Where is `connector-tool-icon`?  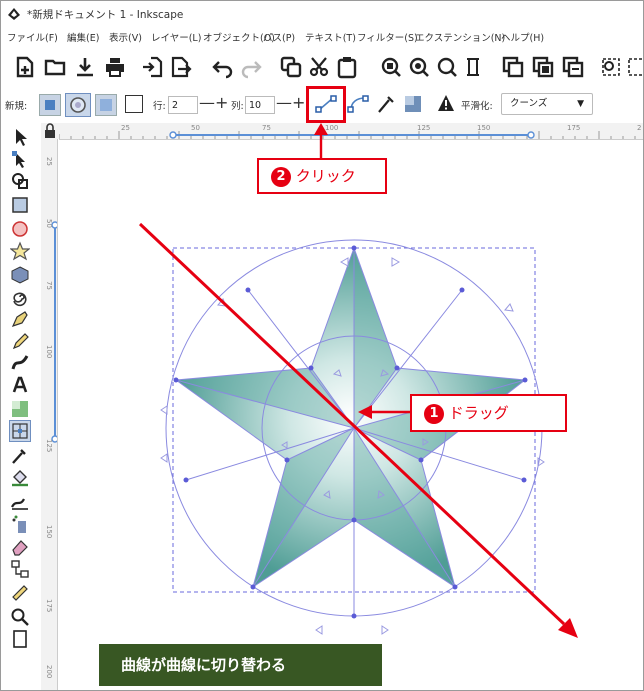 connector-tool-icon is located at coordinates (20, 569).